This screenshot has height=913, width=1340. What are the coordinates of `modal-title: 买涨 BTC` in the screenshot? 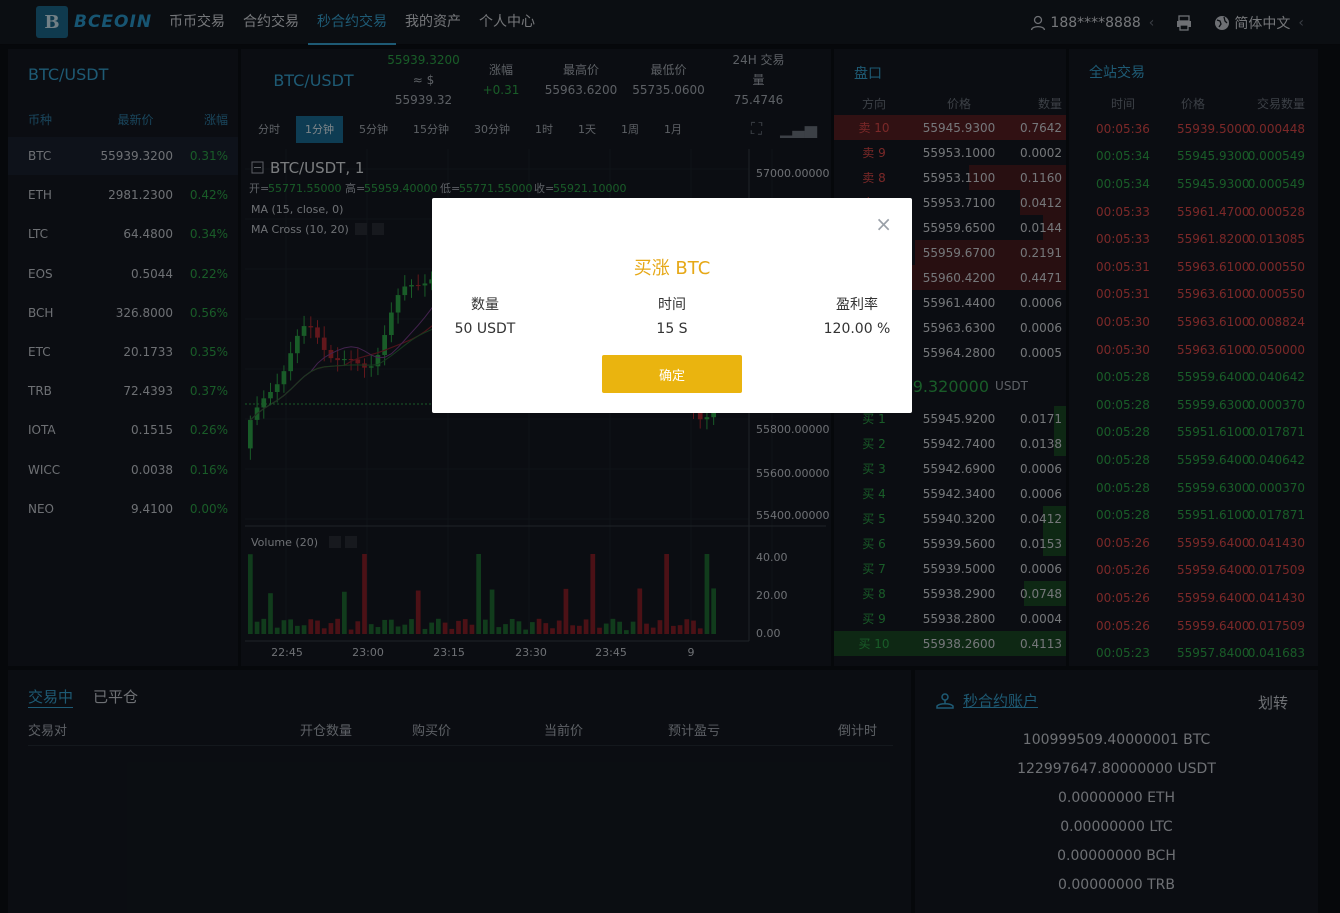 It's located at (672, 268).